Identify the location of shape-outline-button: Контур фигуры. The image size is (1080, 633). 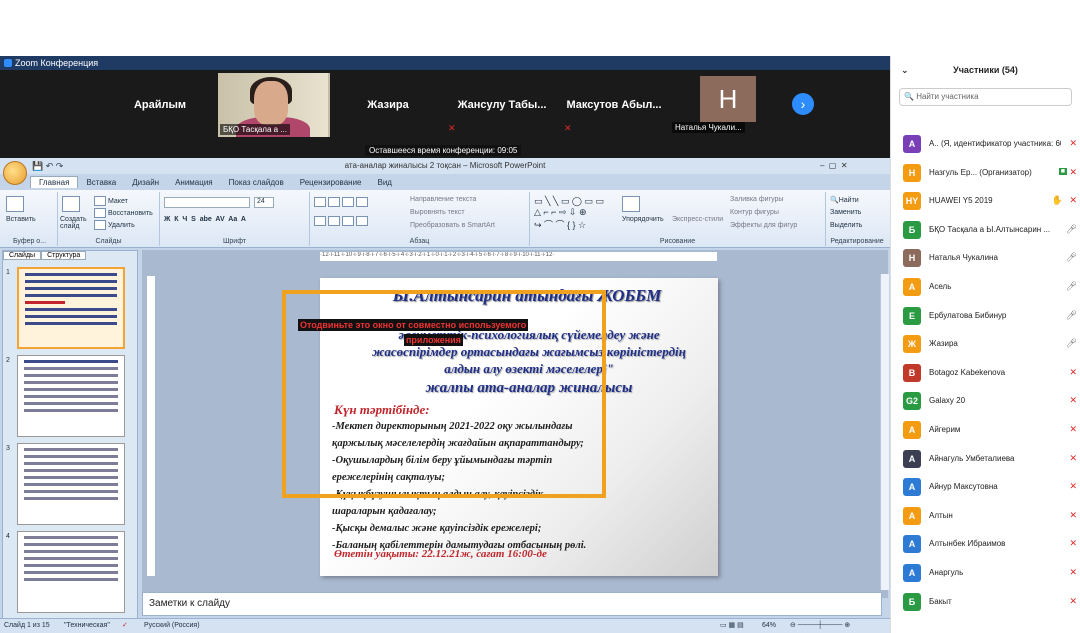
(754, 212).